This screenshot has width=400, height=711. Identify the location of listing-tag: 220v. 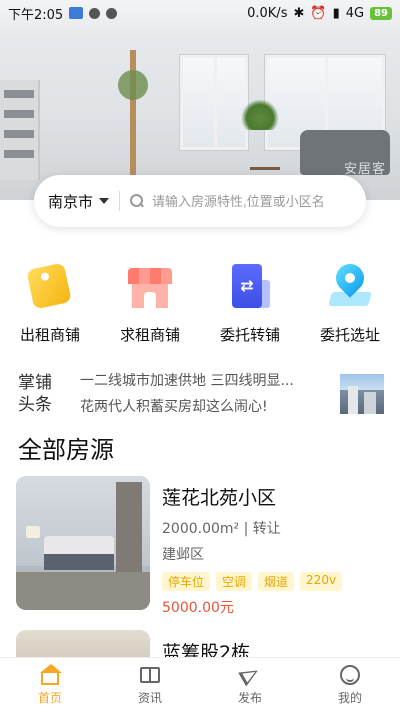
(321, 581).